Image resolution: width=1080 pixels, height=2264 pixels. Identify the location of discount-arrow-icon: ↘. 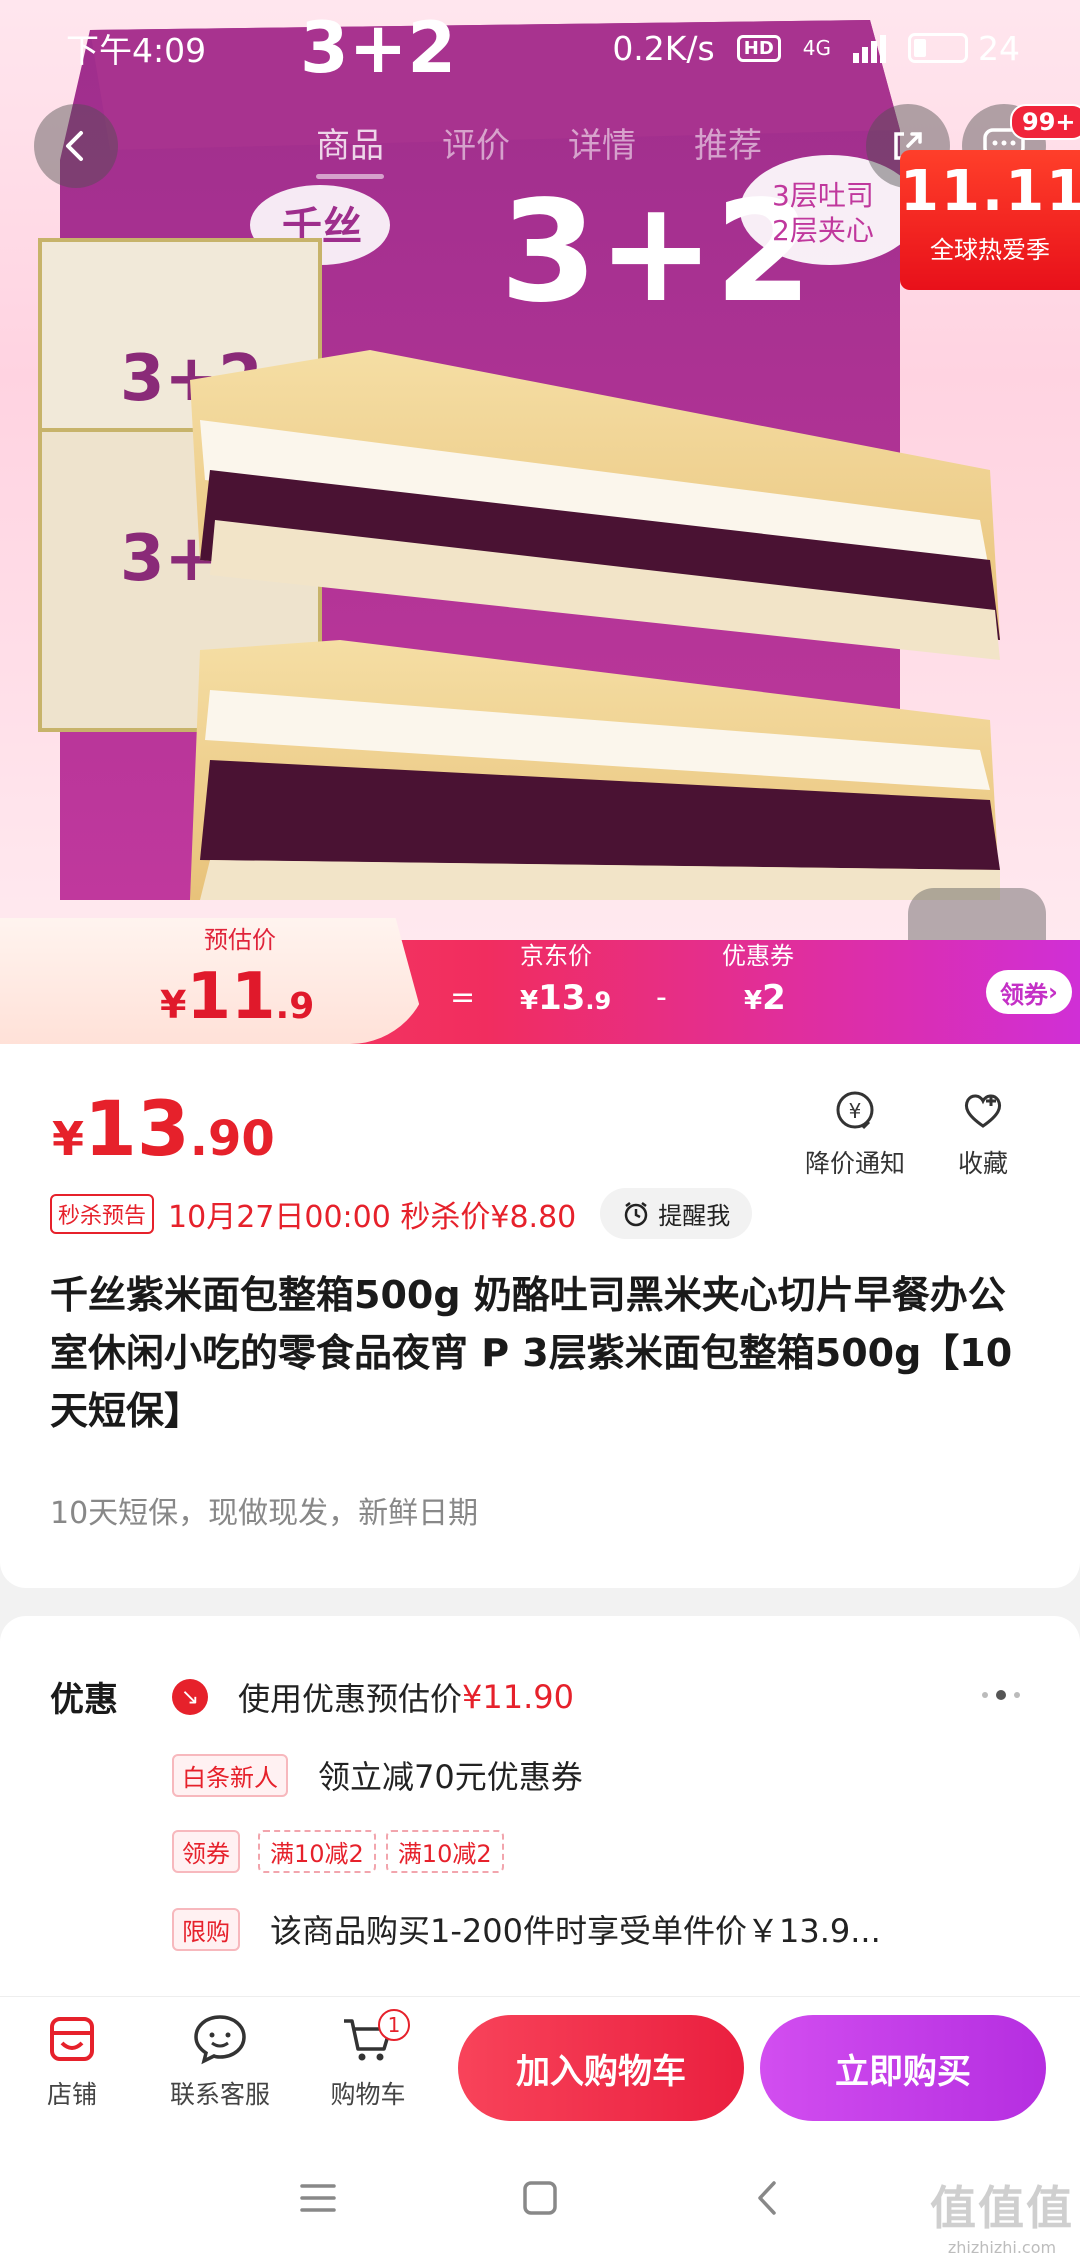
(190, 1697).